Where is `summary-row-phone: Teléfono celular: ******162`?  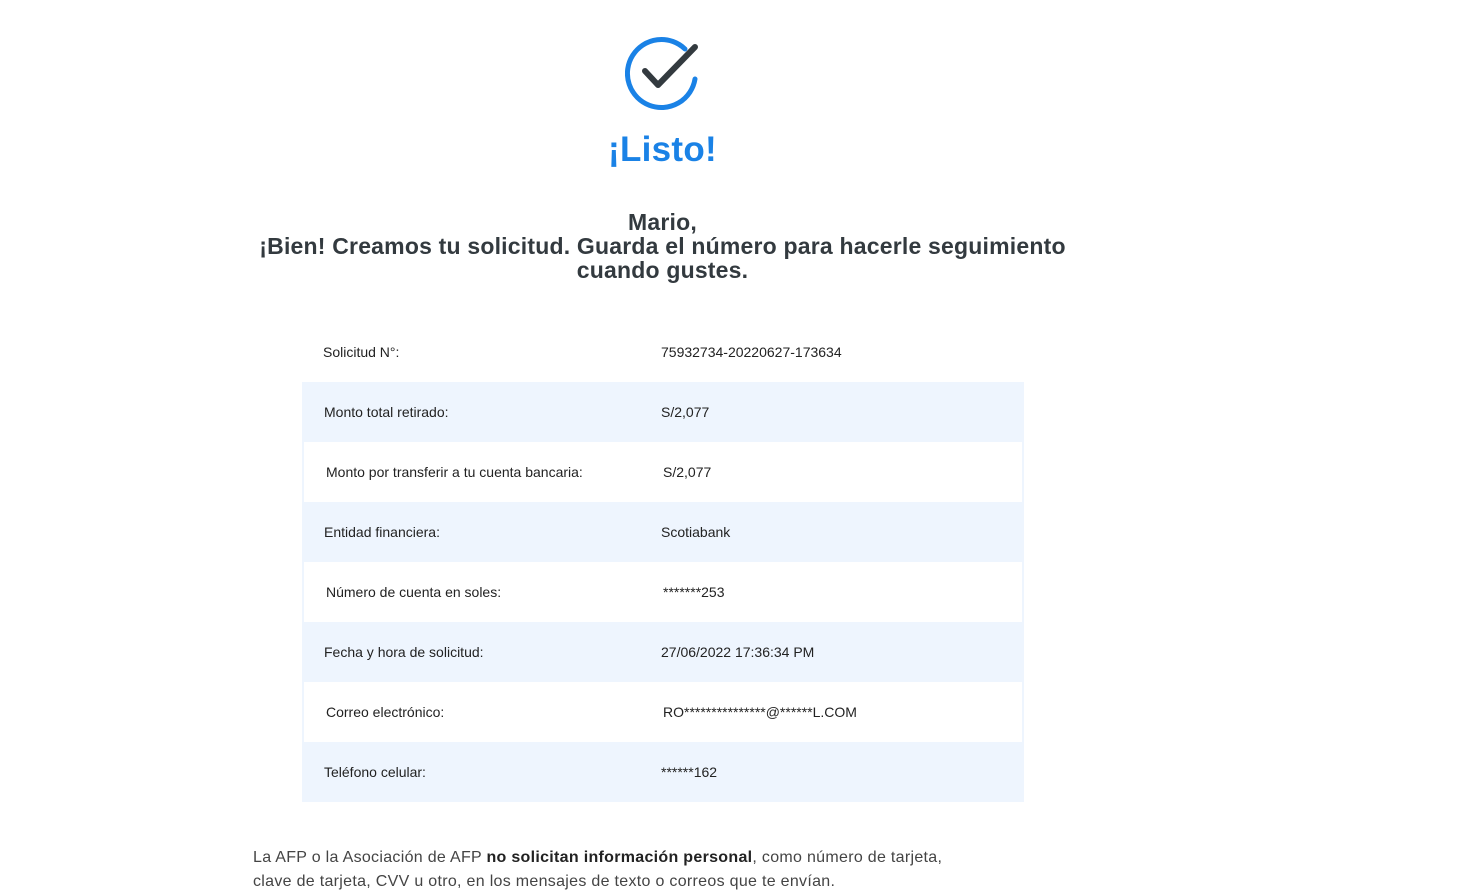
summary-row-phone: Teléfono celular: ******162 is located at coordinates (663, 772).